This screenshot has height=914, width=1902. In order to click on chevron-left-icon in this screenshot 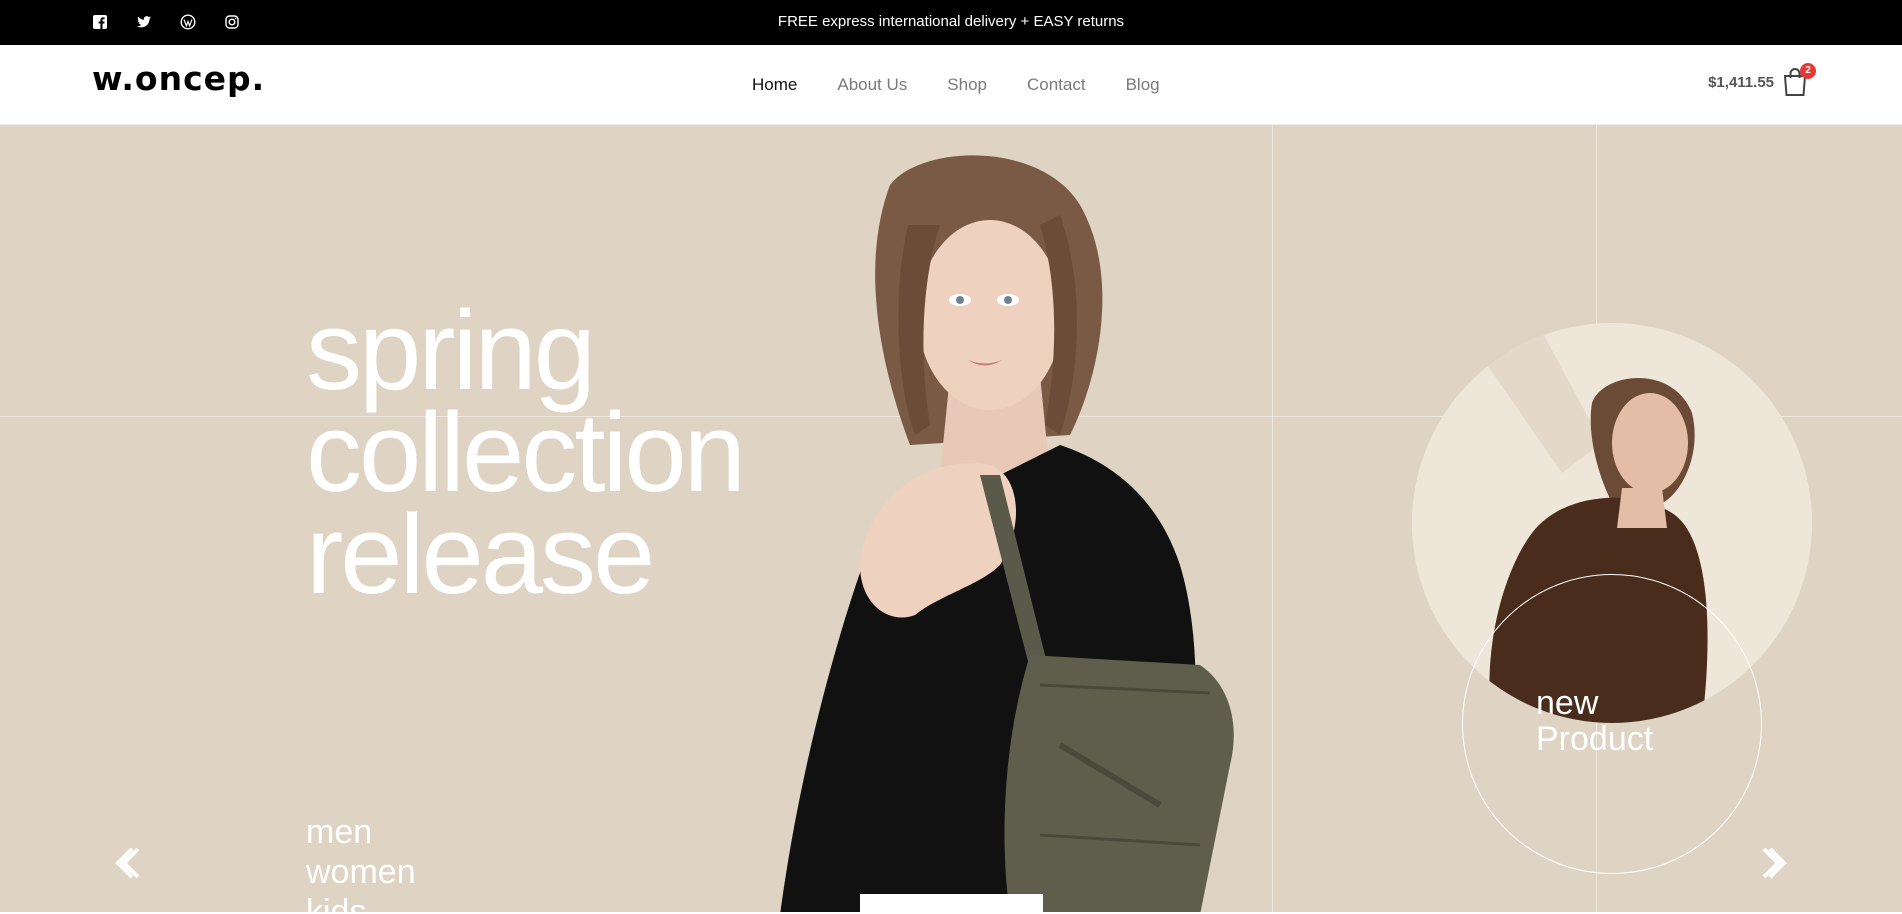, I will do `click(127, 863)`.